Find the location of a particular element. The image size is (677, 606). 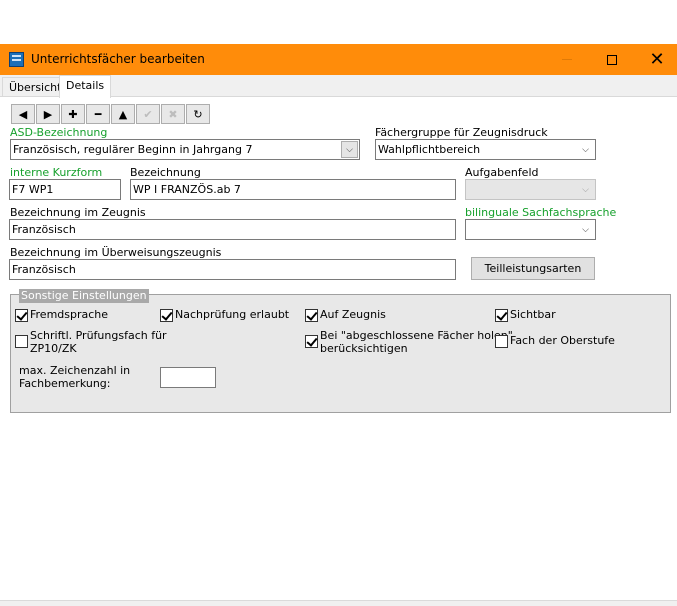

up-button: ▲ is located at coordinates (123, 114).